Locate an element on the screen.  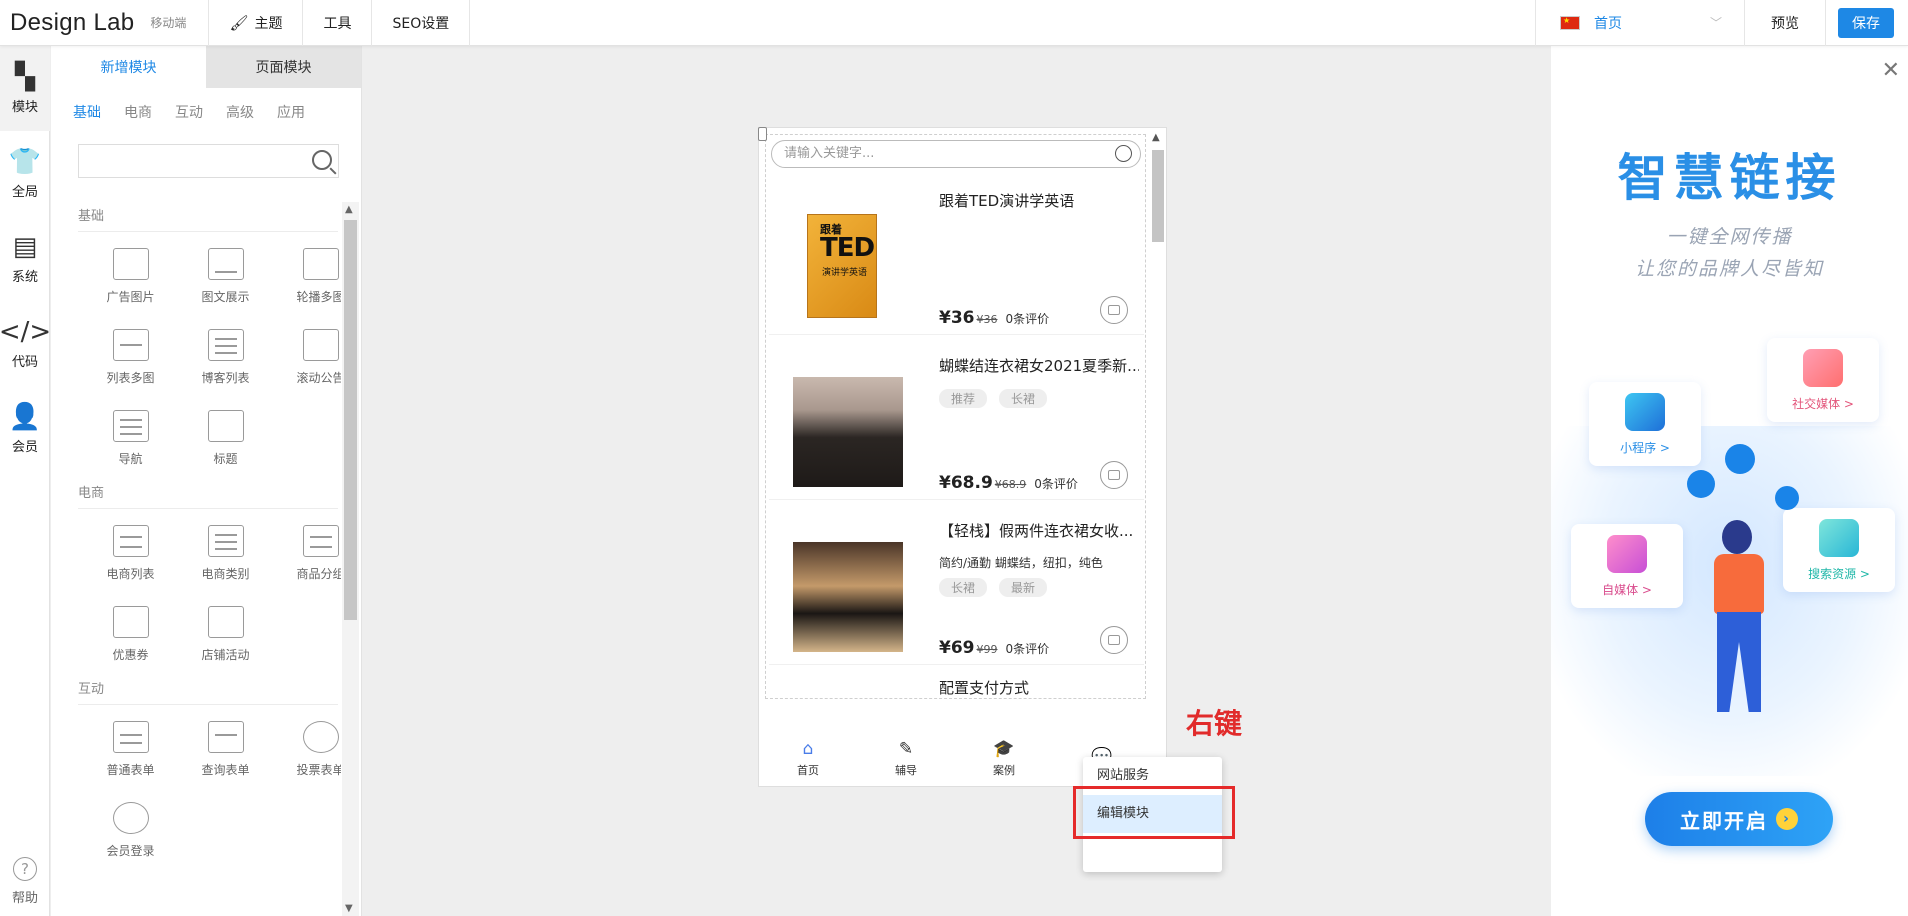
module-tile: 商品分组 is located at coordinates (307, 553).